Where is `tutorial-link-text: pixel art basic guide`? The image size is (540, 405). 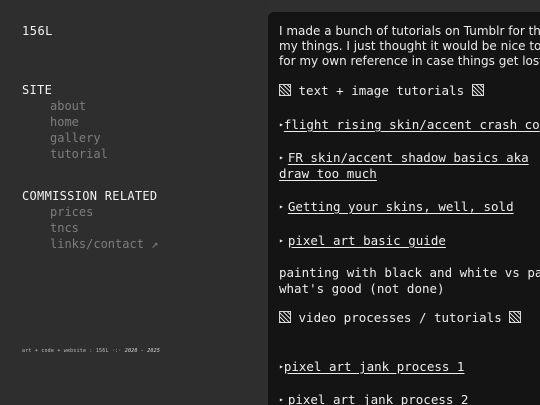
tutorial-link-text: pixel art basic guide is located at coordinates (367, 240).